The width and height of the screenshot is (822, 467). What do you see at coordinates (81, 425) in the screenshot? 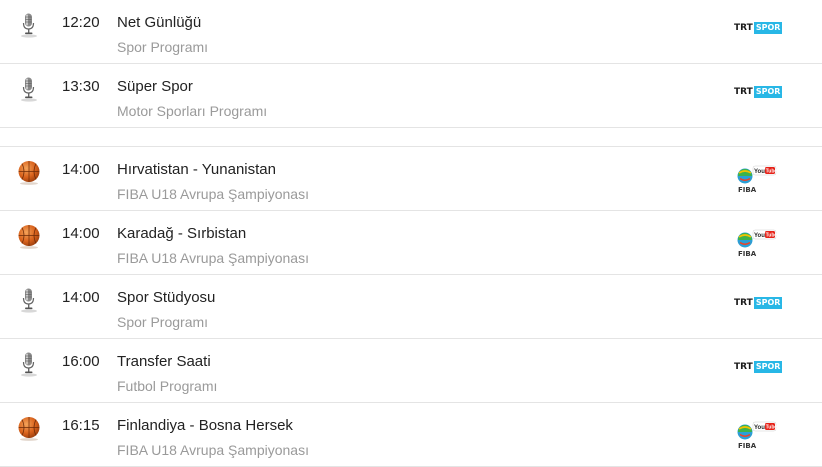
I see `broadcast-time: 16:15` at bounding box center [81, 425].